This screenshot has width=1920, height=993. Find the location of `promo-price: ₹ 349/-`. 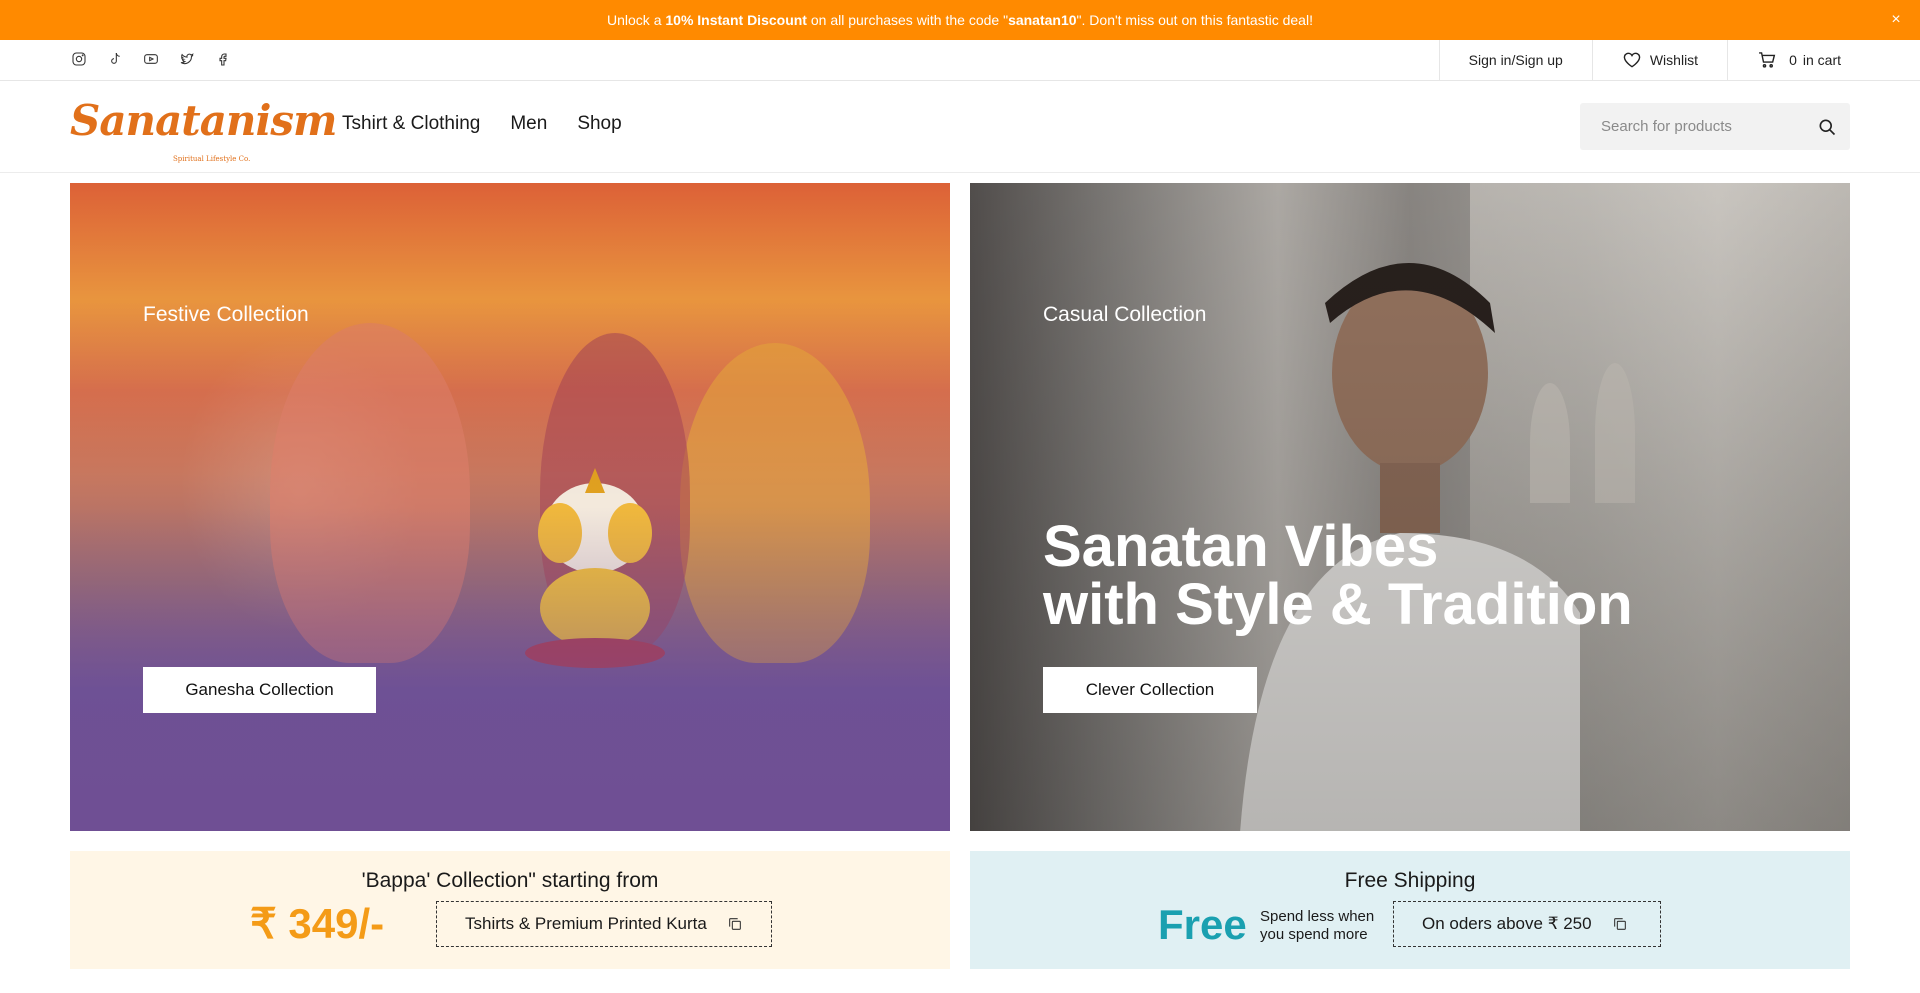

promo-price: ₹ 349/- is located at coordinates (317, 923).